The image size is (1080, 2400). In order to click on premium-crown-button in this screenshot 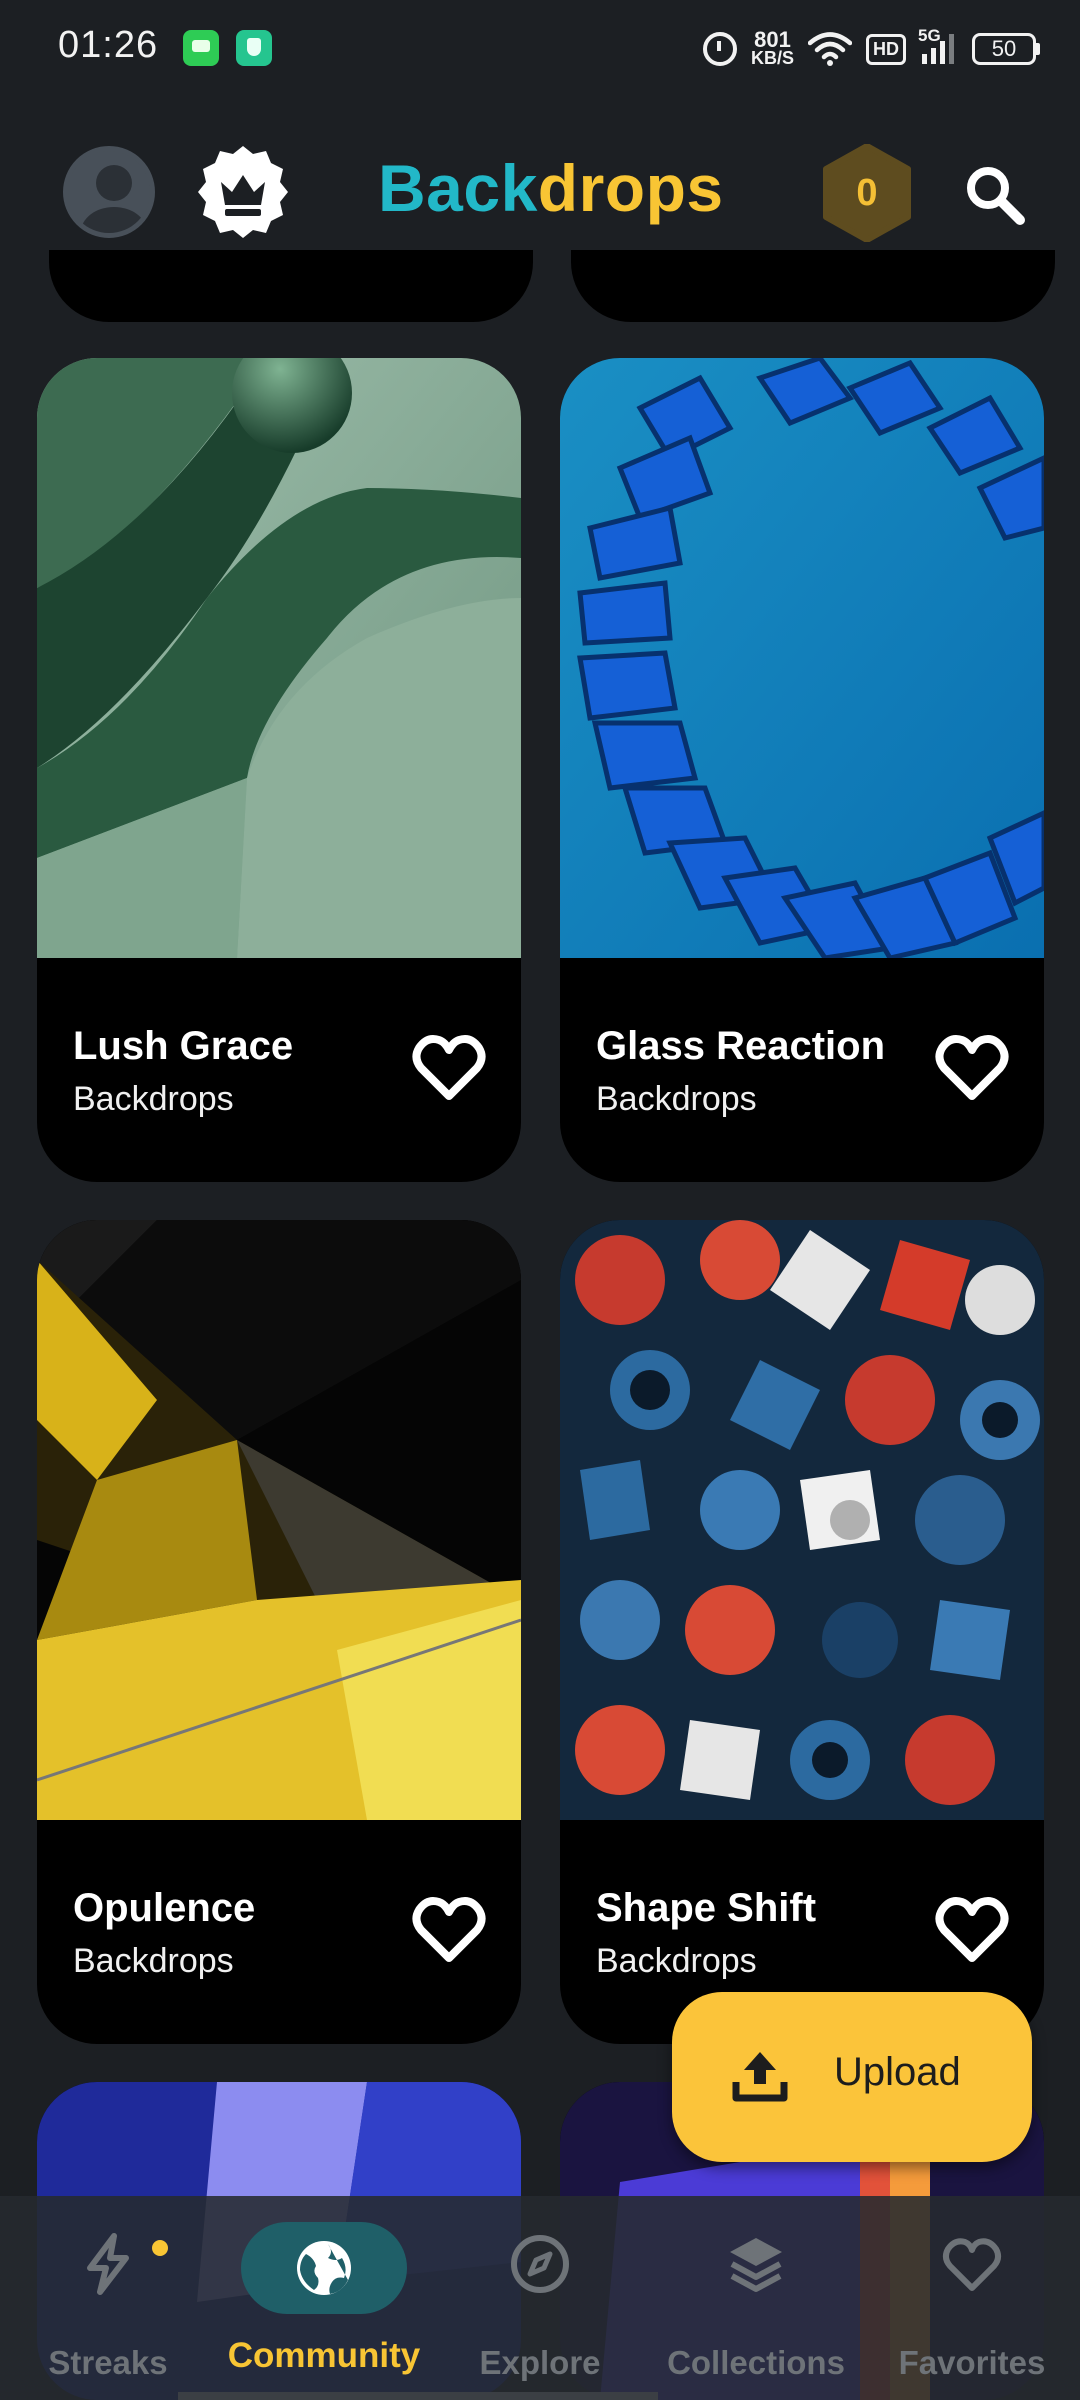, I will do `click(243, 192)`.